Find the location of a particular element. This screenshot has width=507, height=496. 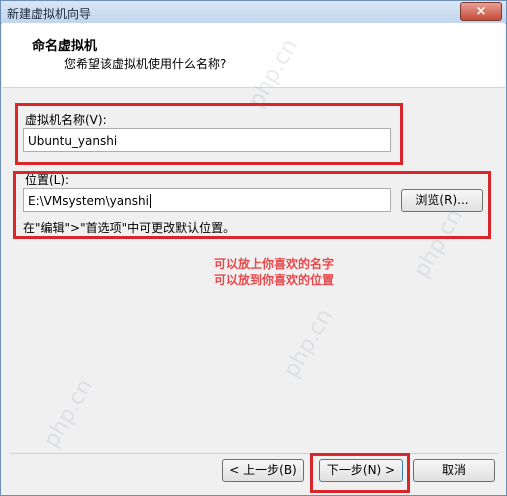

vm-name-label: 虚拟机名称(V): is located at coordinates (66, 120).